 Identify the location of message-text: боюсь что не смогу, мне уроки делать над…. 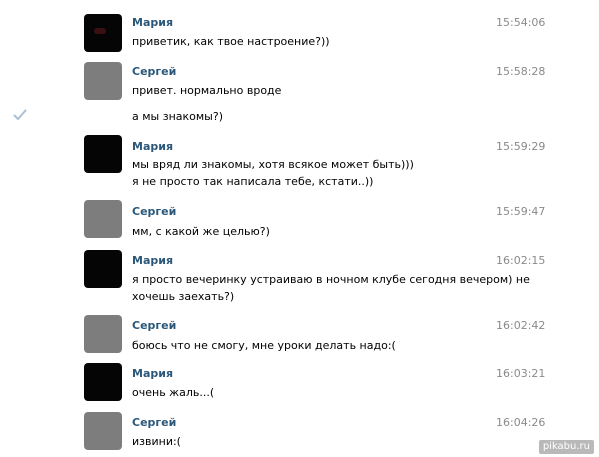
(264, 345).